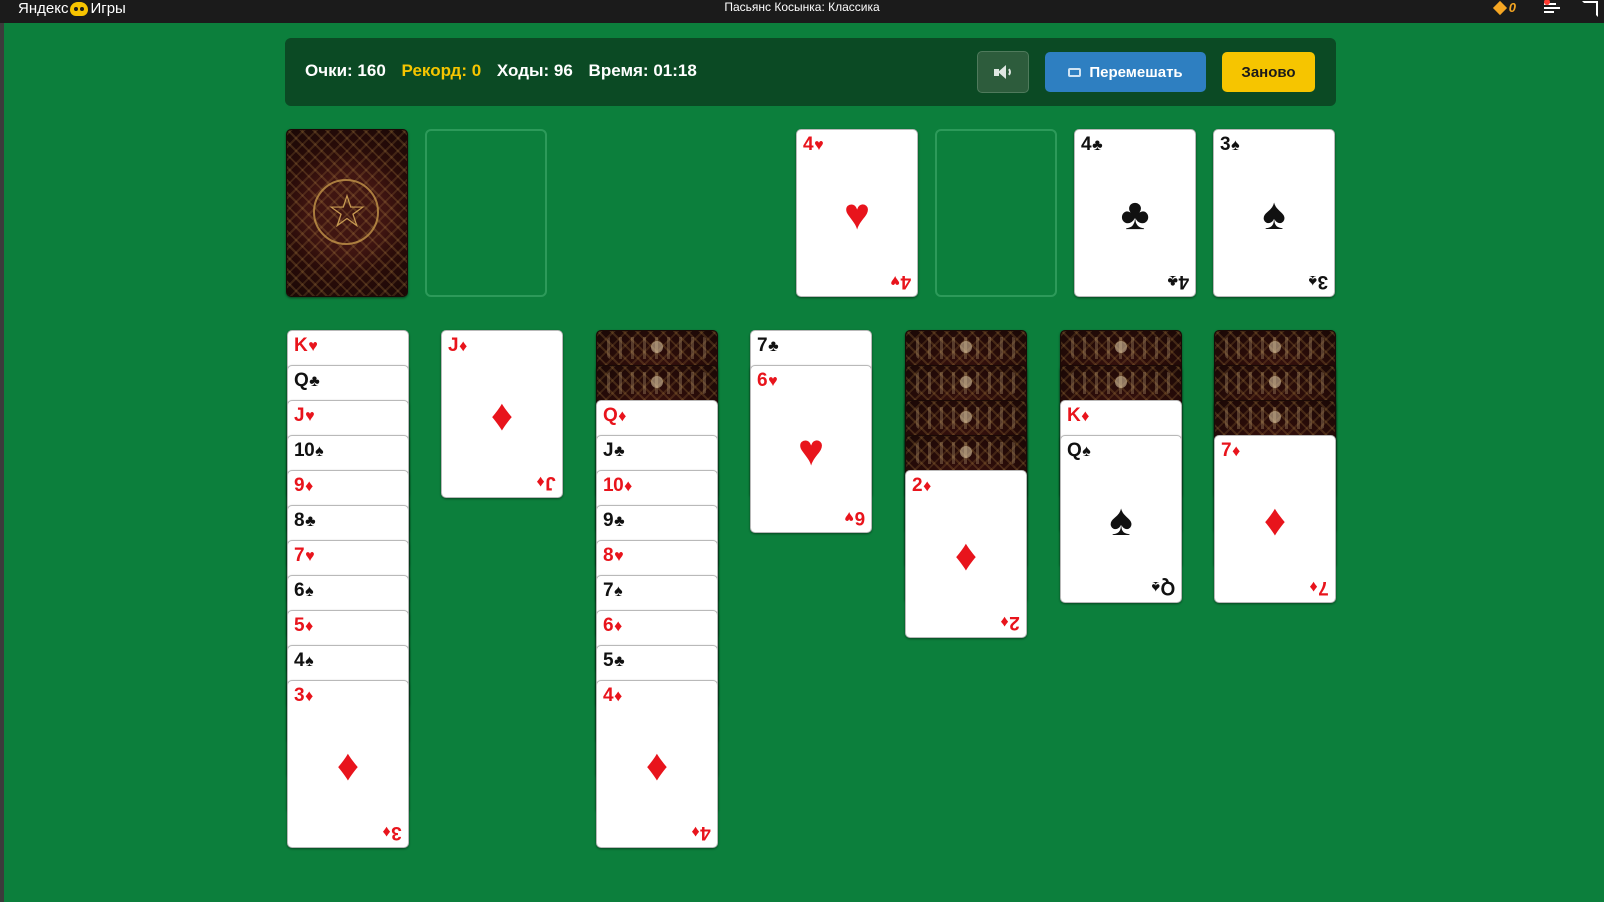  Describe the element at coordinates (642, 70) in the screenshot. I see `time-text: Время: 01:18` at that location.